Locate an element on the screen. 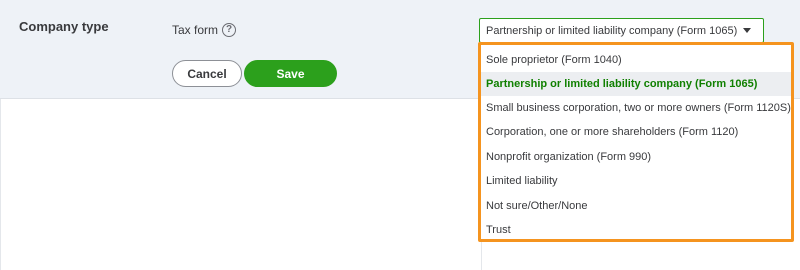 The height and width of the screenshot is (270, 800). section-label: Company type is located at coordinates (64, 26).